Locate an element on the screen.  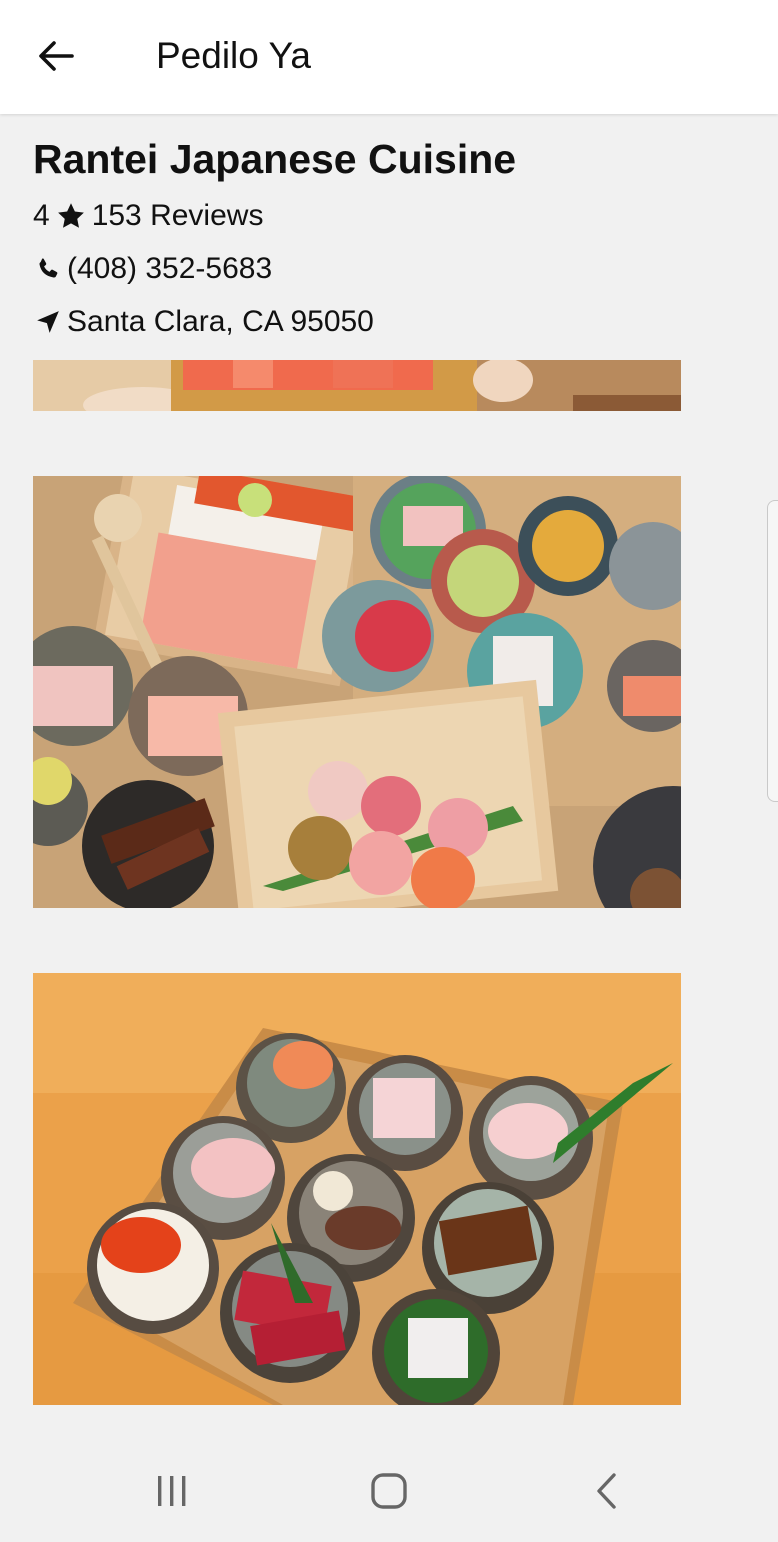
home-button is located at coordinates (389, 1491).